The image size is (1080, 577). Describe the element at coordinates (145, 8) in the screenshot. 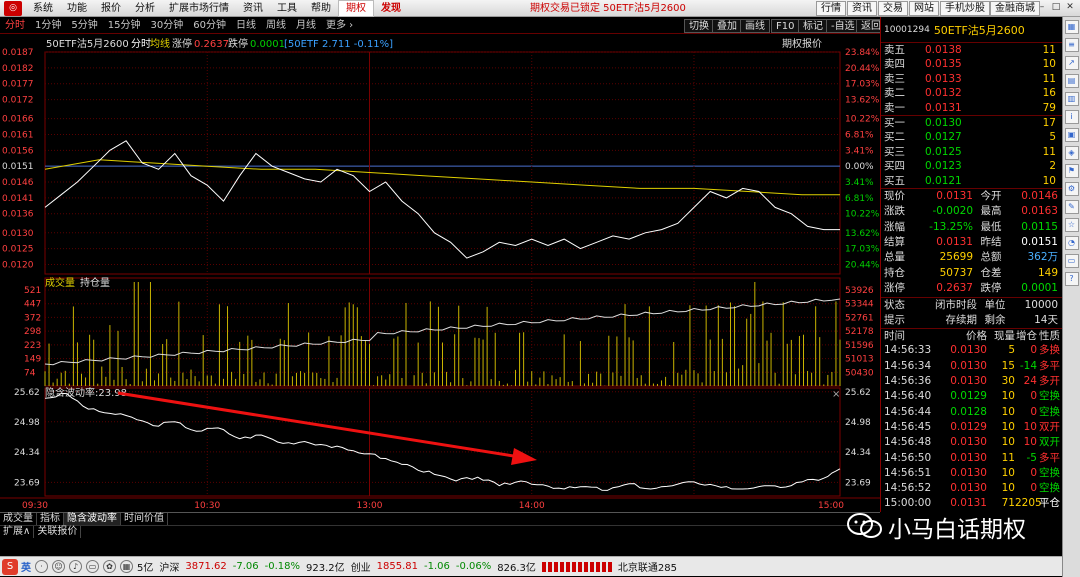

I see `menu-analysis: 分析` at that location.